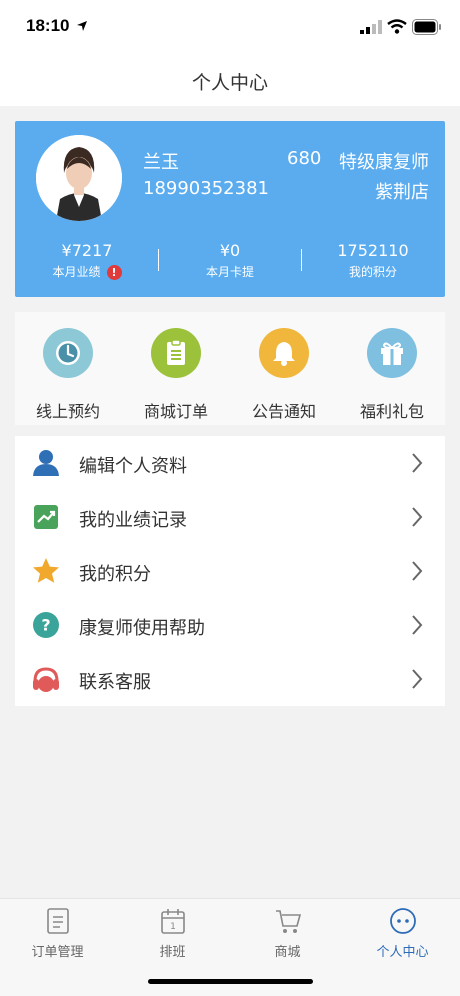 The height and width of the screenshot is (996, 460). What do you see at coordinates (287, 952) in the screenshot?
I see `tab-label: 商城` at bounding box center [287, 952].